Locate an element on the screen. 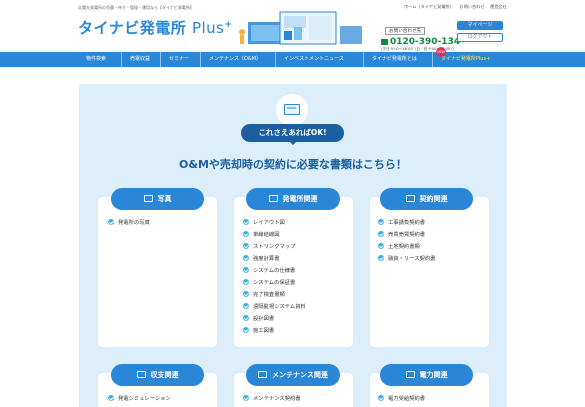 The width and height of the screenshot is (585, 407). item-label: 融資・リース契約書 is located at coordinates (412, 259).